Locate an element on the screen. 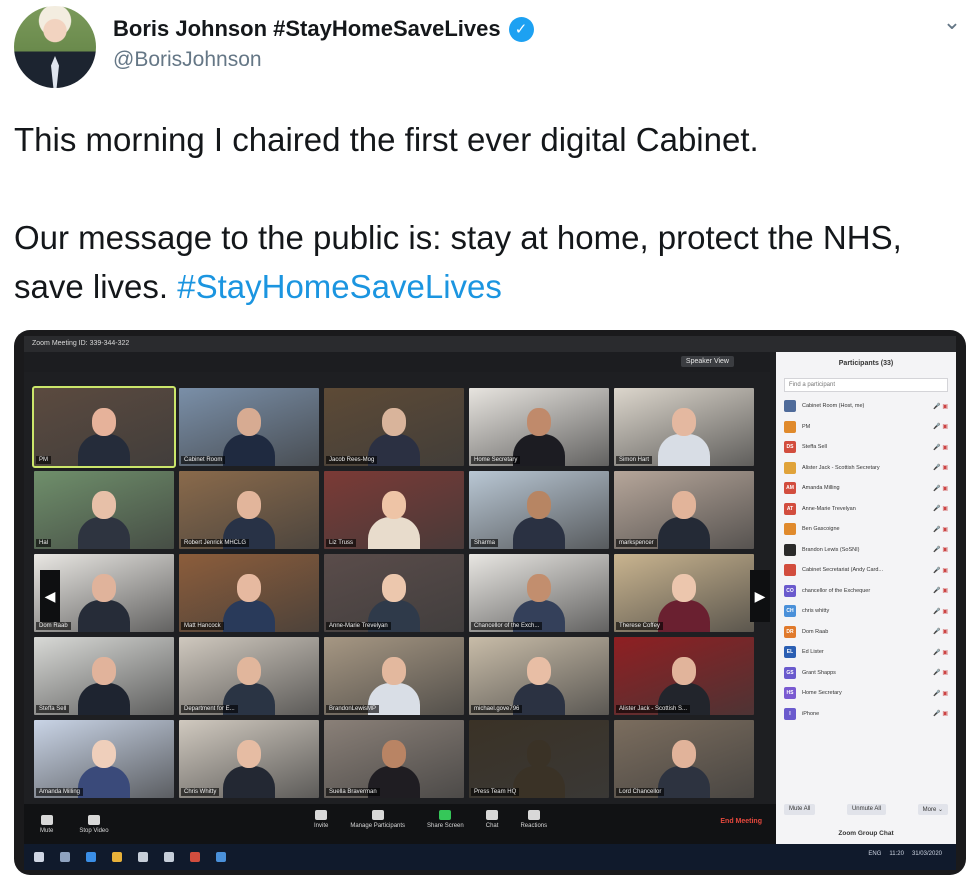  chat-button: Chat is located at coordinates (492, 819).